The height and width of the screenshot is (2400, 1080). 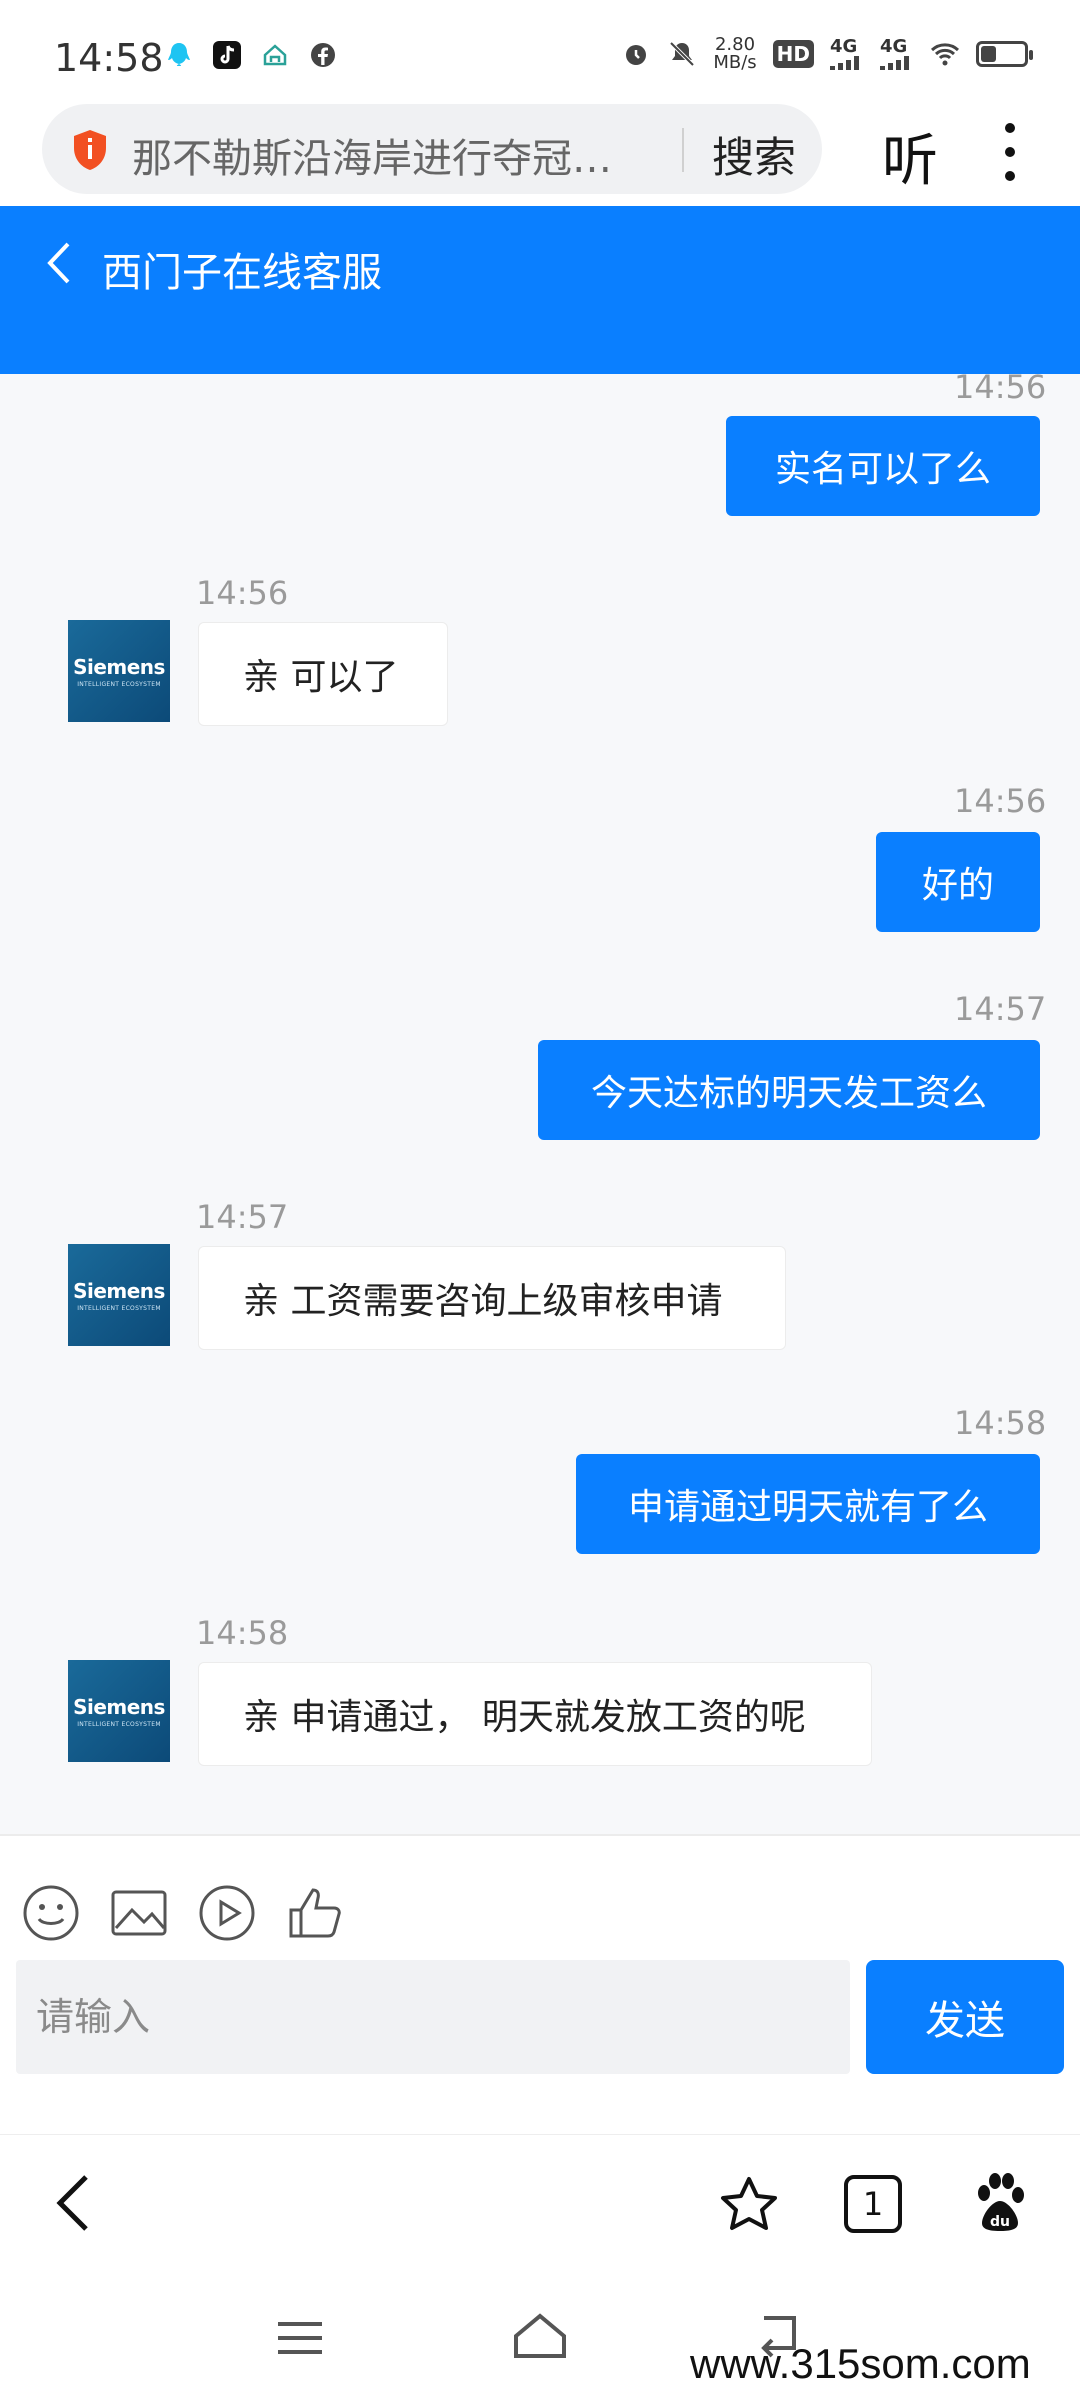 What do you see at coordinates (492, 1298) in the screenshot?
I see `incoming-message: 亲 工资需要咨询上级审核申请` at bounding box center [492, 1298].